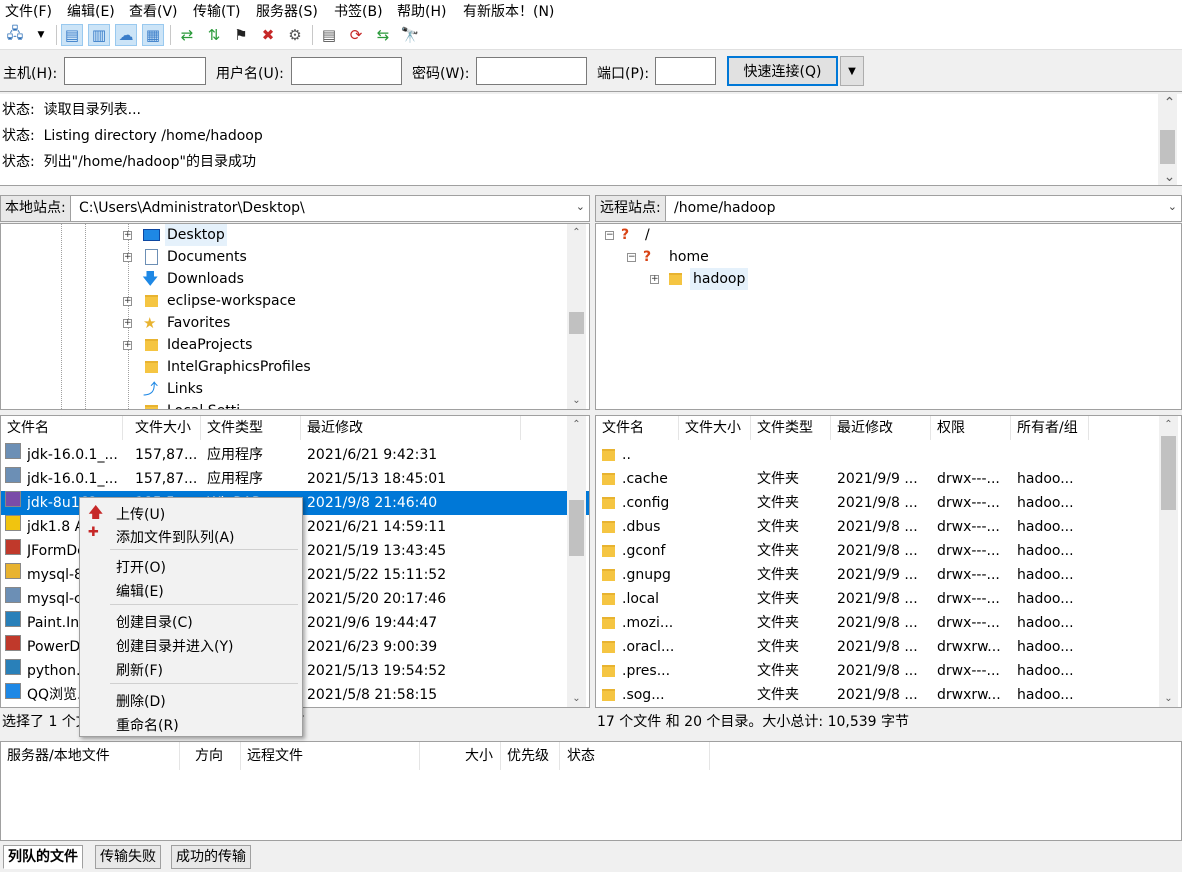 The height and width of the screenshot is (872, 1182). What do you see at coordinates (1172, 206) in the screenshot?
I see `remote-path-dropdown-icon: ⌄` at bounding box center [1172, 206].